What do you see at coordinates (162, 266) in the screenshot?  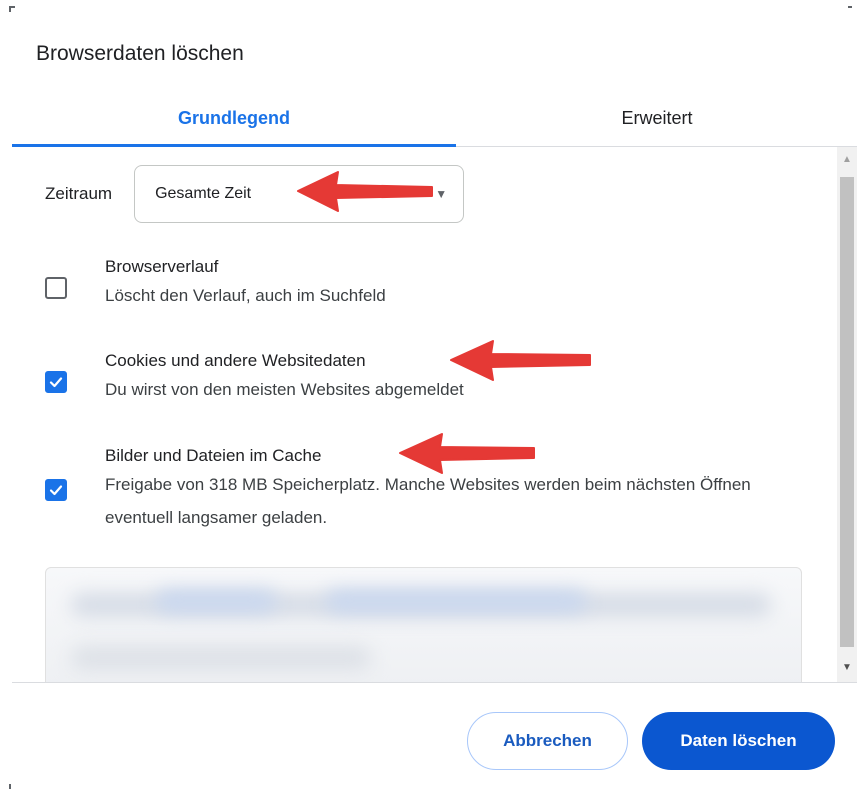 I see `option-title: Browserverlauf` at bounding box center [162, 266].